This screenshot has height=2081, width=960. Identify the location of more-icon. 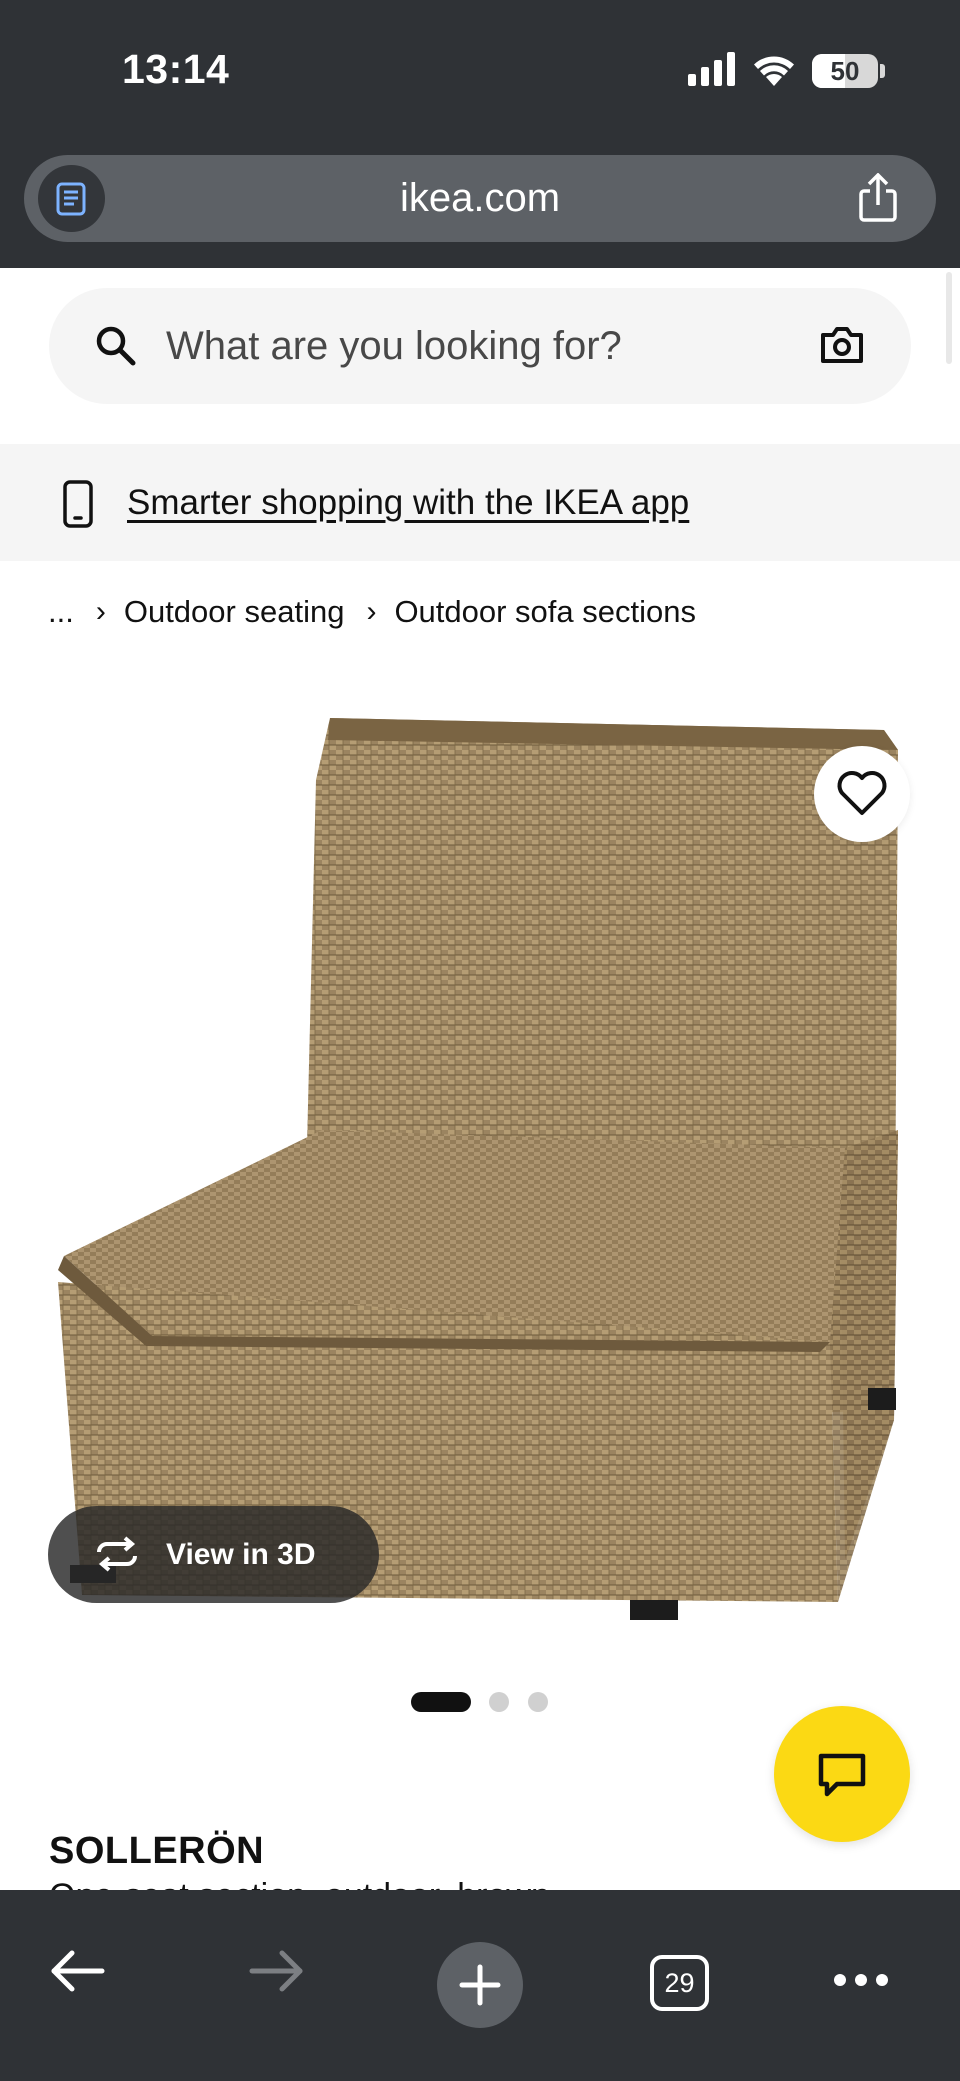
(861, 1982).